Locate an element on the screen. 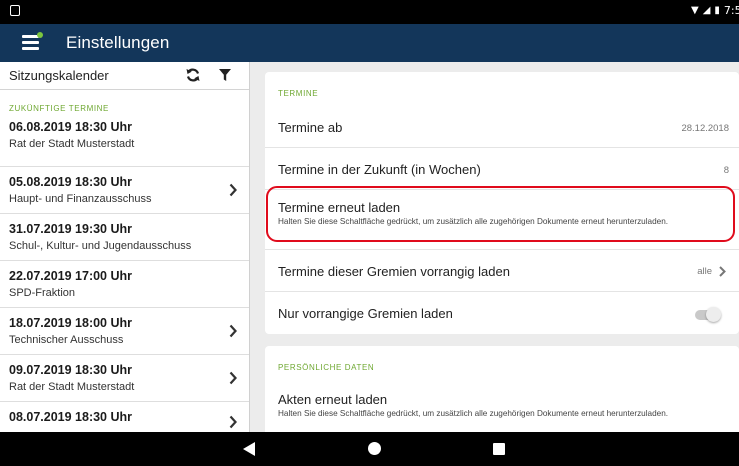  persoenliche-section-label: PERSÖNLICHE DATEN is located at coordinates (326, 367).